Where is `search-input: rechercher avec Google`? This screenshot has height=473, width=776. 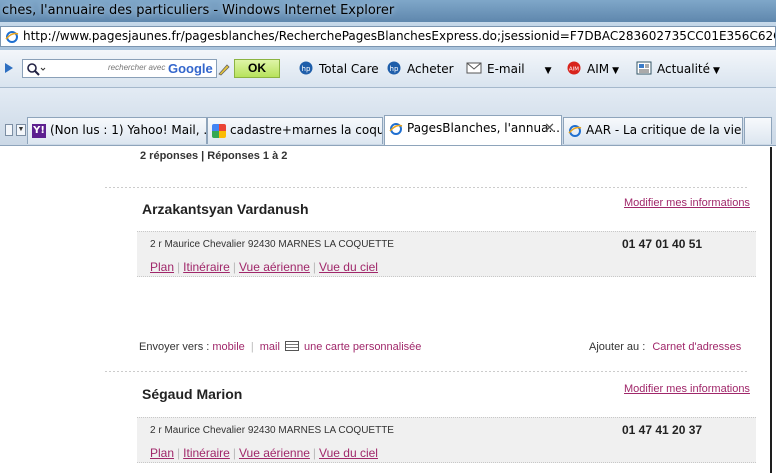 search-input: rechercher avec Google is located at coordinates (126, 68).